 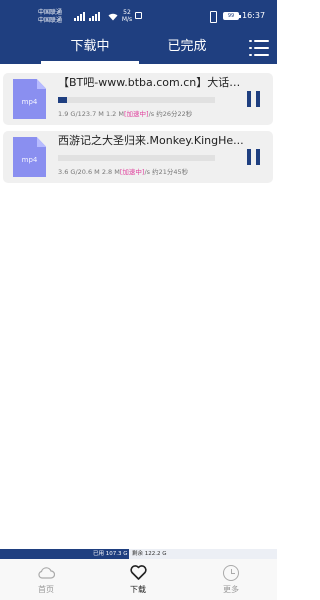 What do you see at coordinates (259, 48) in the screenshot?
I see `hamburger-menu-icon` at bounding box center [259, 48].